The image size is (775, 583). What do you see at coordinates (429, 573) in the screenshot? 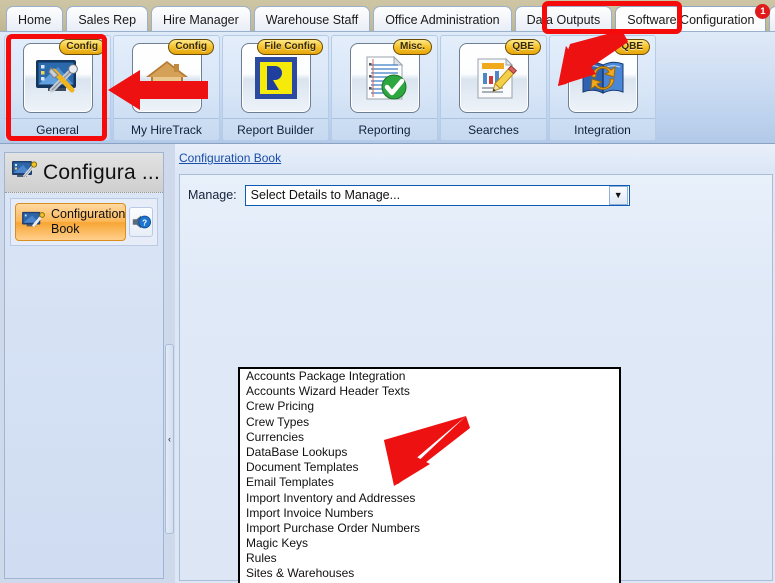
I see `dropdown-option: Sites & Warehouses` at bounding box center [429, 573].